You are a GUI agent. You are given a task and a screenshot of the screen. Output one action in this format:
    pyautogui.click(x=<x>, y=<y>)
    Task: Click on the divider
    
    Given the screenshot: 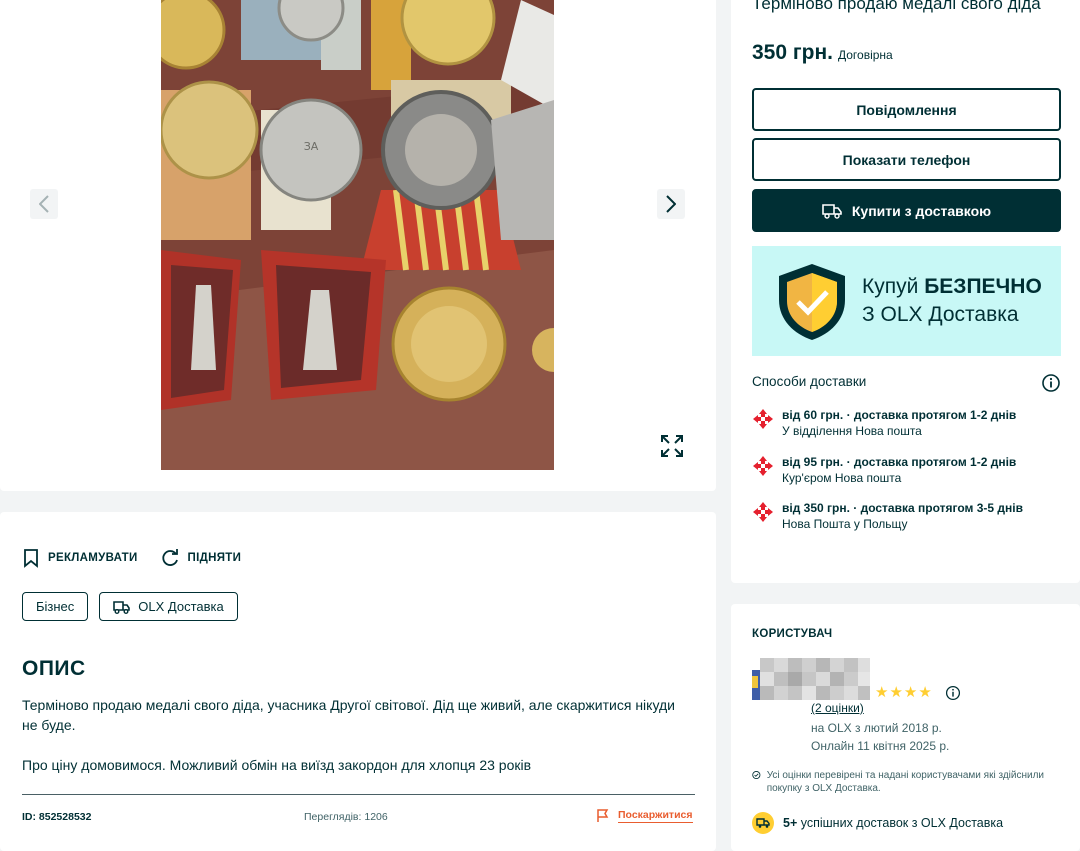 What is the action you would take?
    pyautogui.click(x=358, y=794)
    